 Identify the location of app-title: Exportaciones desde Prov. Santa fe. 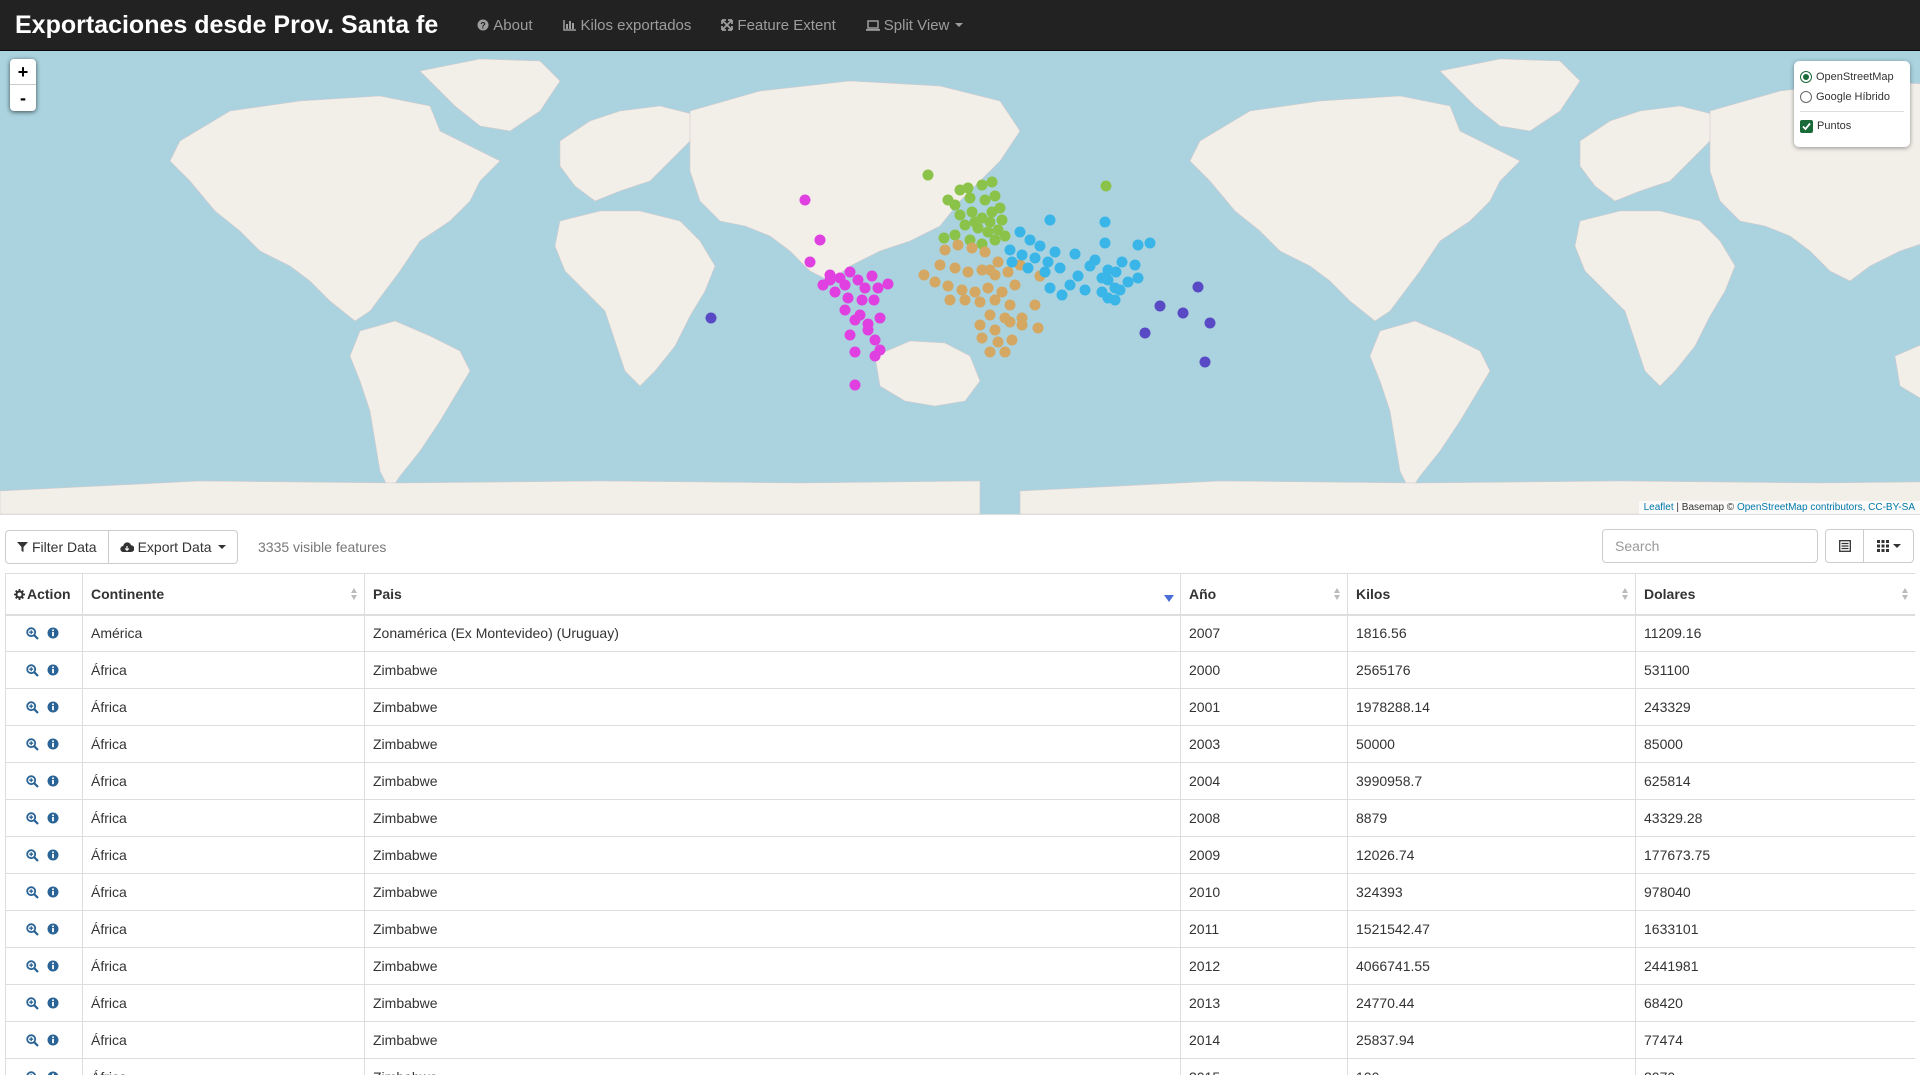
(219, 25).